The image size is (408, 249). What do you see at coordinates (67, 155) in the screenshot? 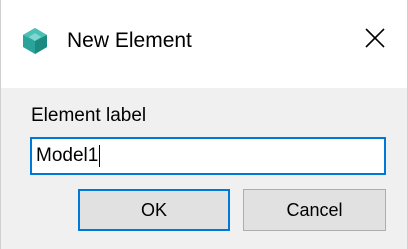
I see `element-label-value: Model1` at bounding box center [67, 155].